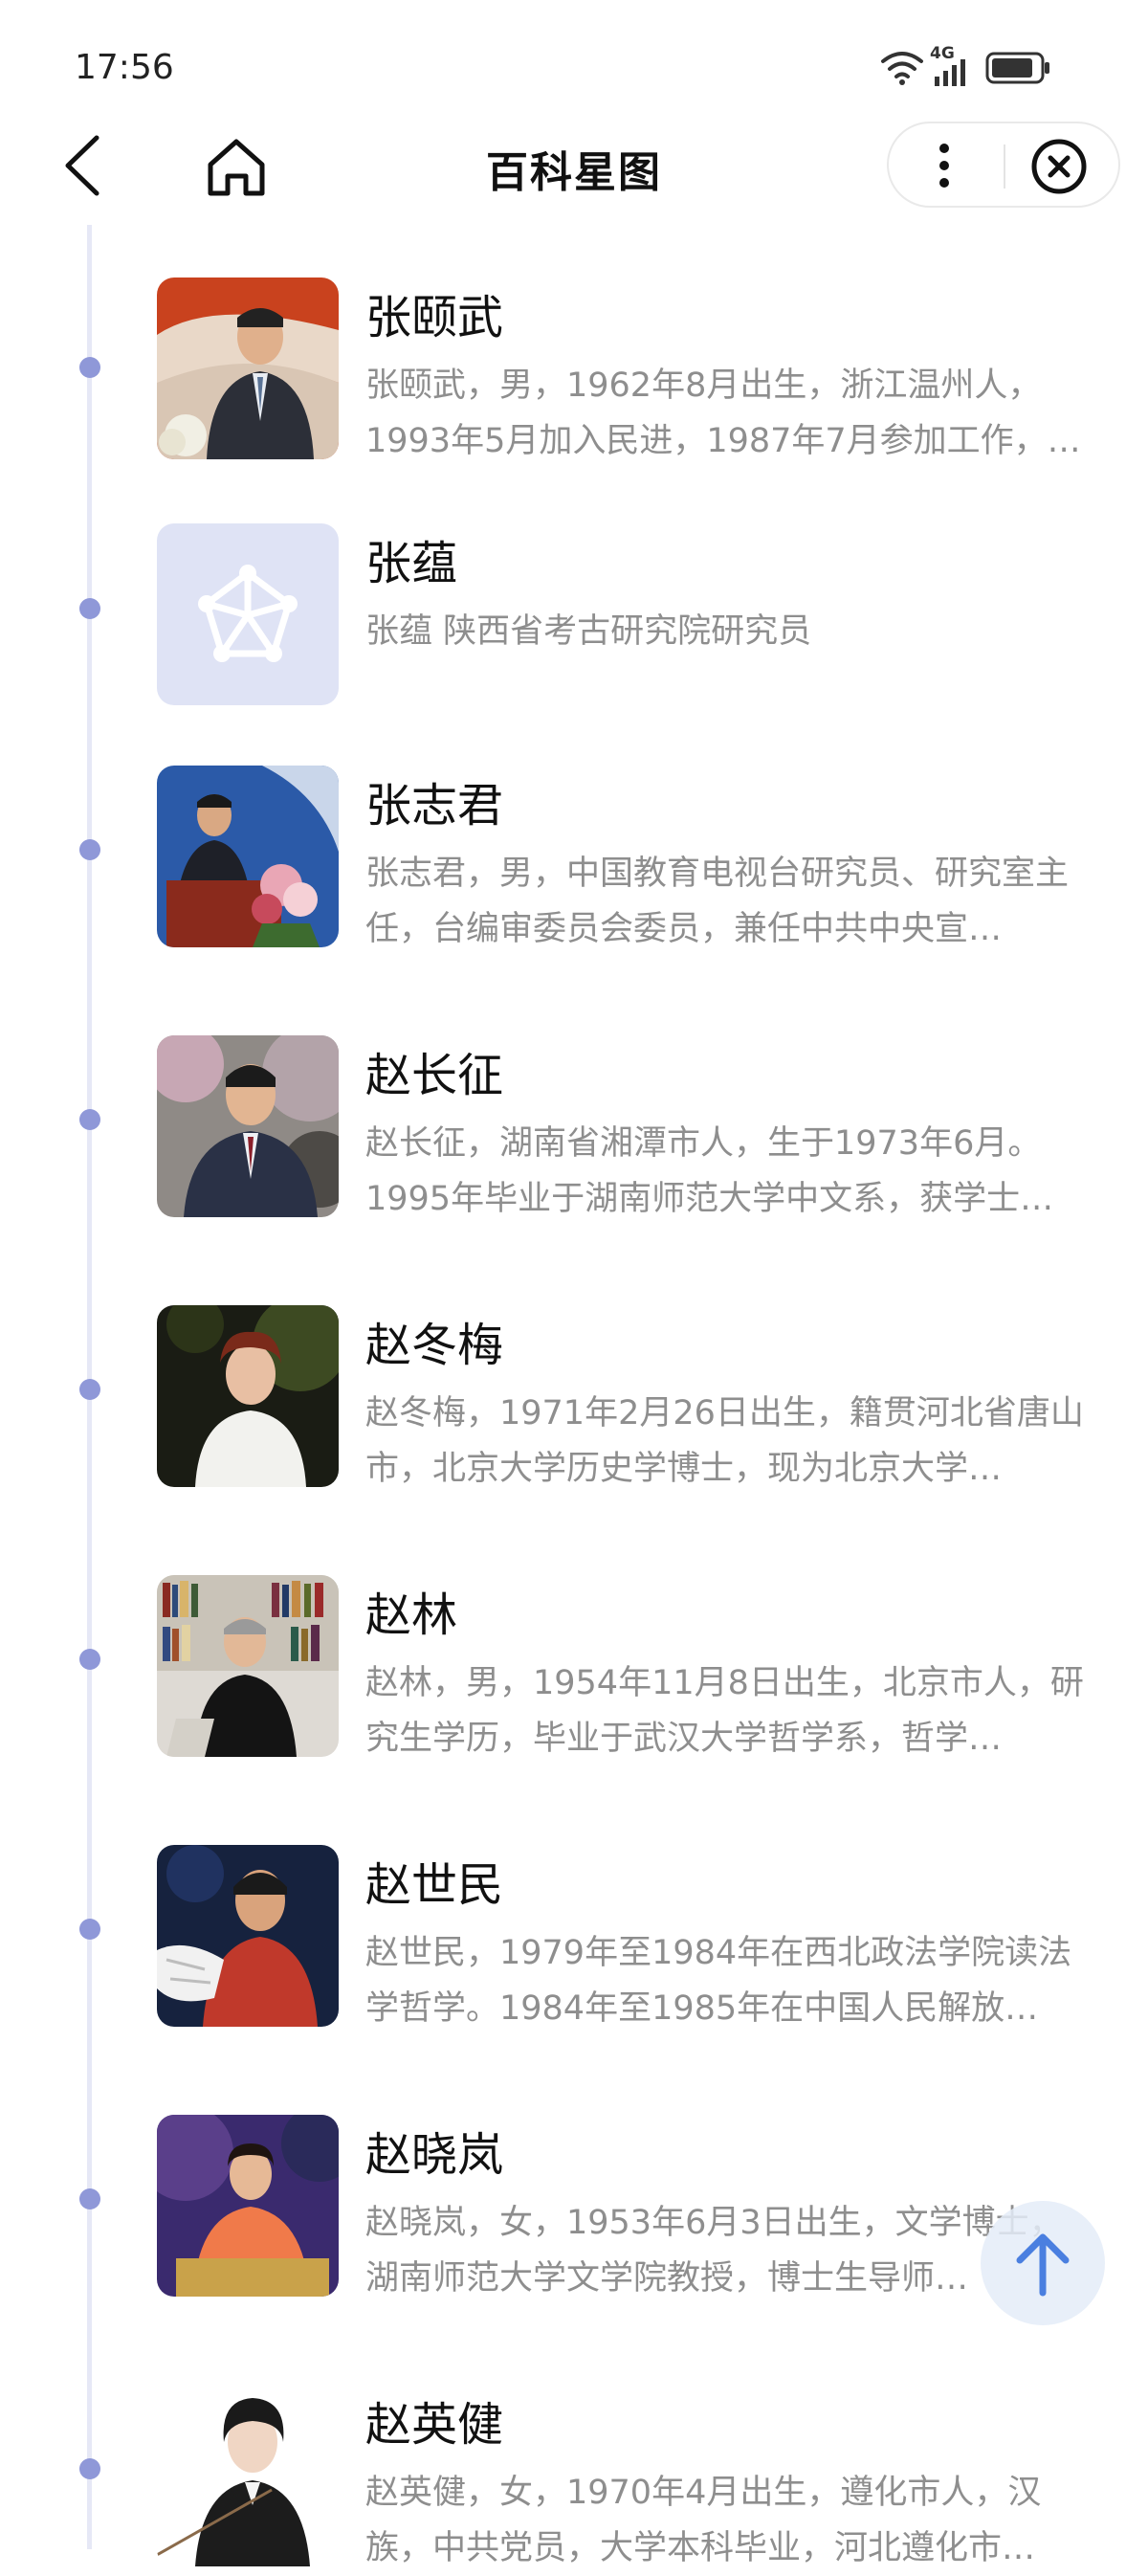  I want to click on signal-icon, so click(950, 72).